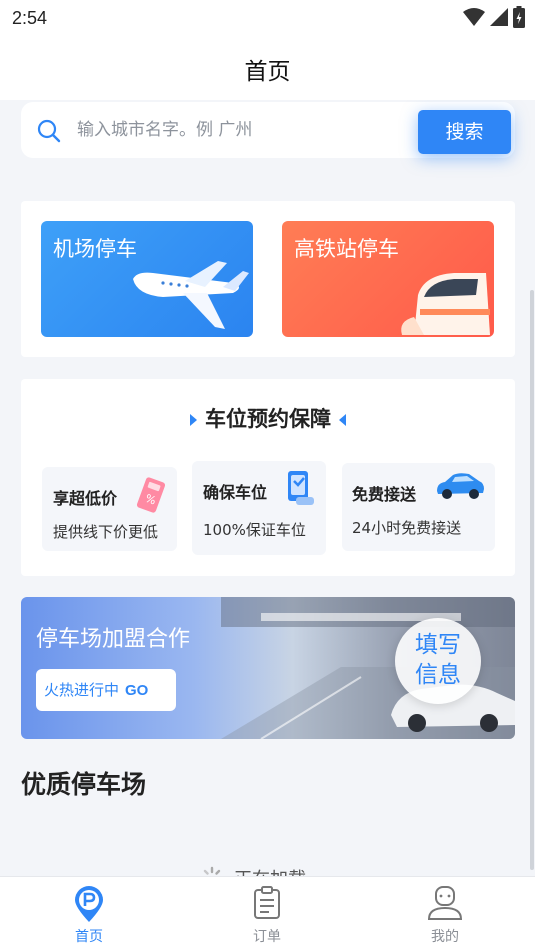  I want to click on app-header: 首页, so click(267, 69).